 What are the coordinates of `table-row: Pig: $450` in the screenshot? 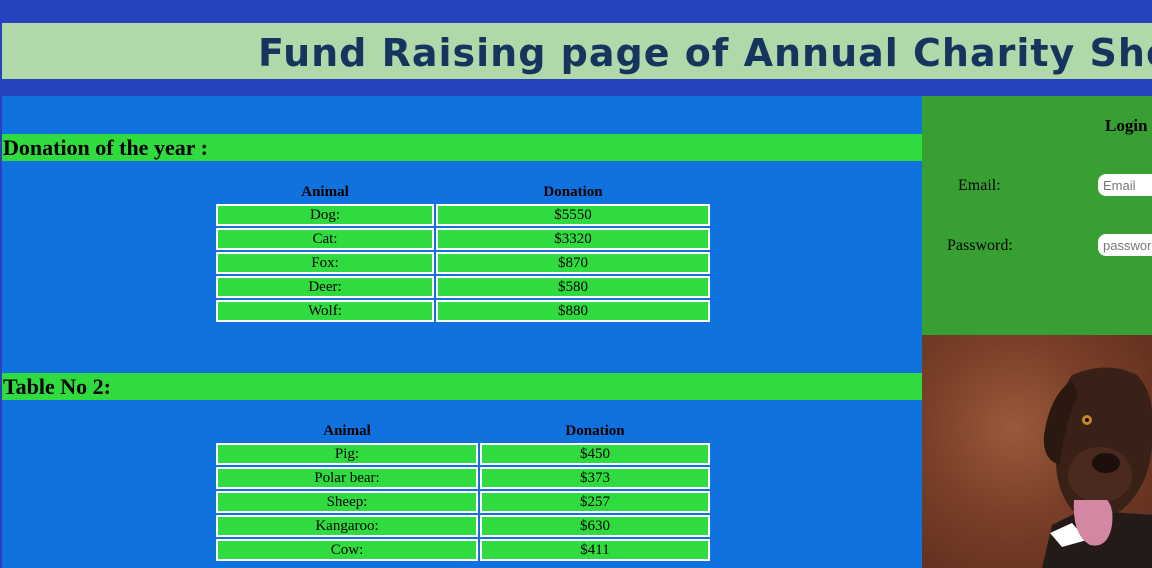 It's located at (463, 454).